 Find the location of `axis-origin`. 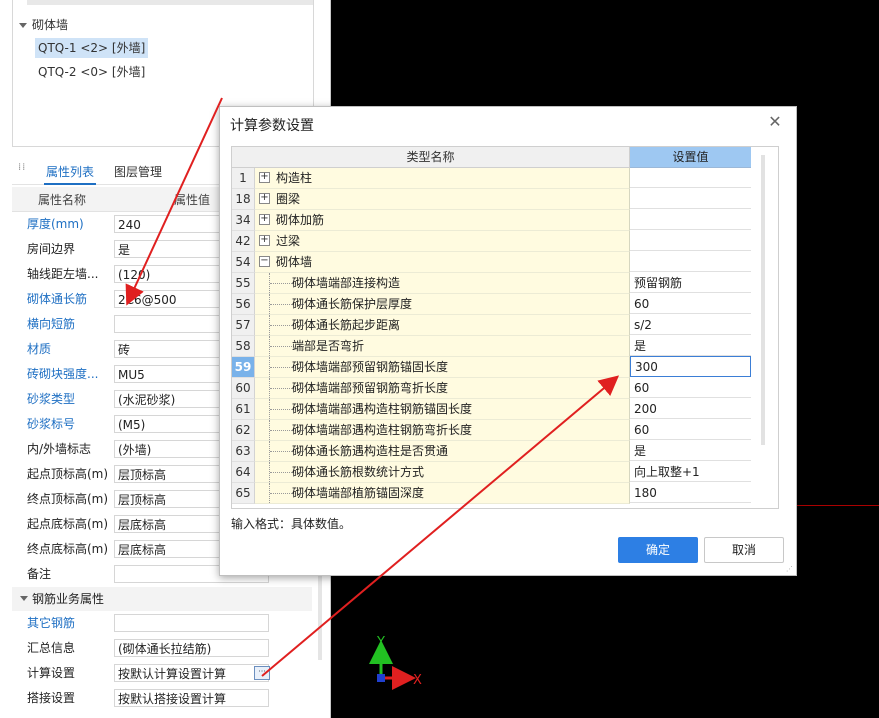

axis-origin is located at coordinates (381, 678).